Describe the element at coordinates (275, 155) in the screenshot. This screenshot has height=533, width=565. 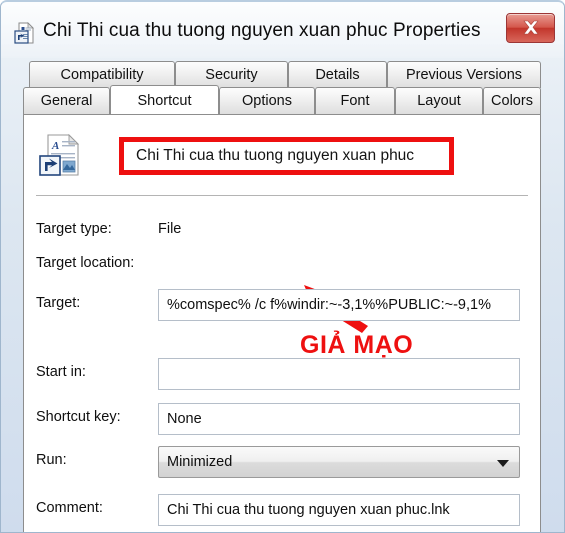
I see `shortcut-name-value: Chi Thi cua thu tuong nguyen xuan phuc` at that location.